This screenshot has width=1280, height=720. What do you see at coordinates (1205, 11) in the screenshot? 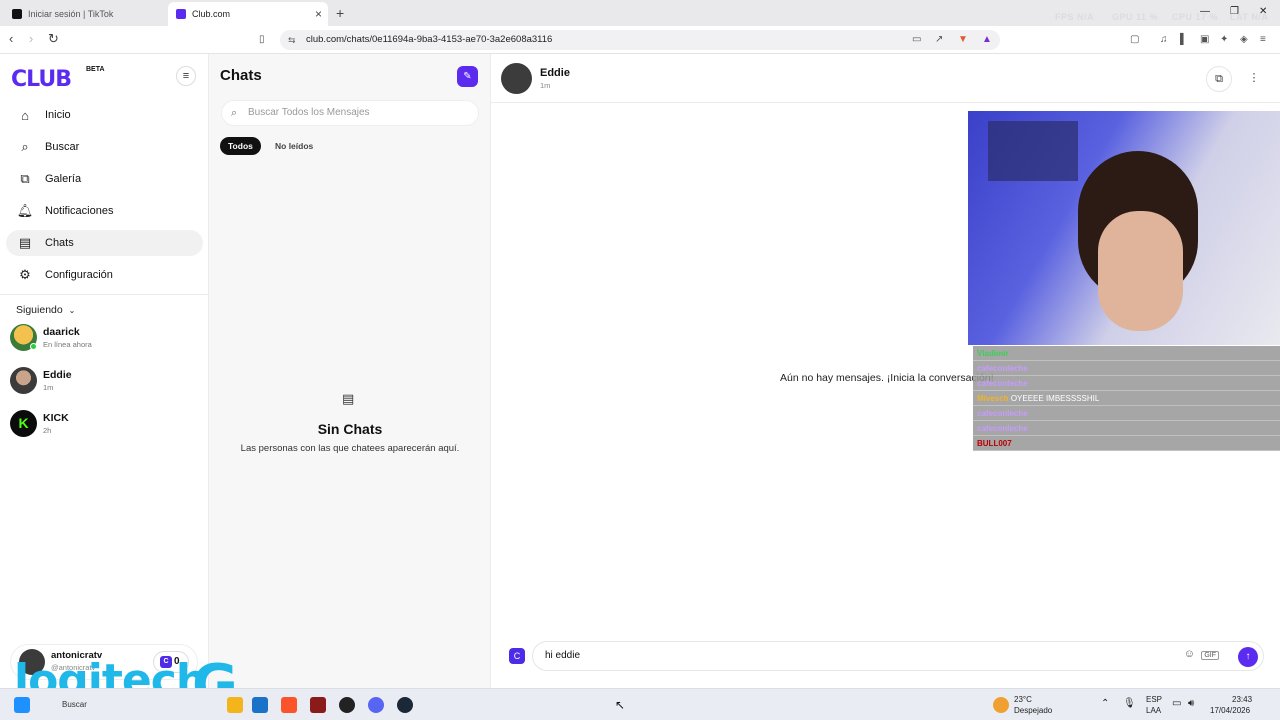
I see `minimize-icon: —` at bounding box center [1205, 11].